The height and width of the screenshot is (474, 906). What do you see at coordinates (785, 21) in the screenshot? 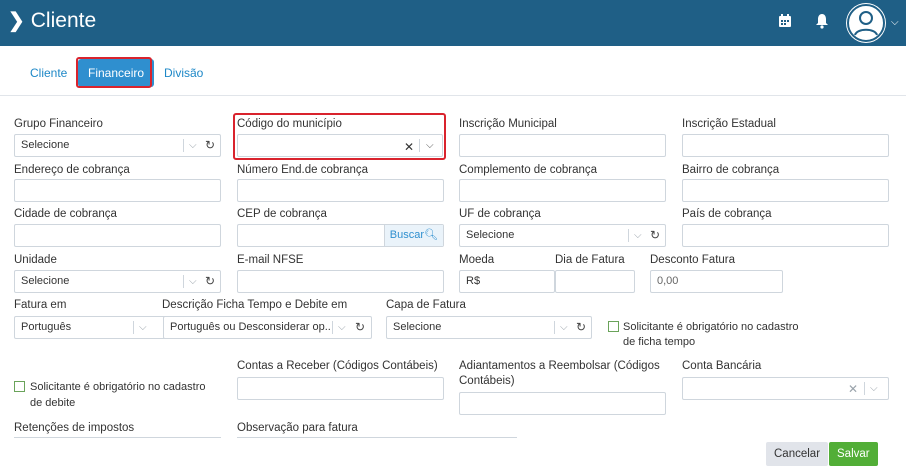
I see `calendar-icon` at bounding box center [785, 21].